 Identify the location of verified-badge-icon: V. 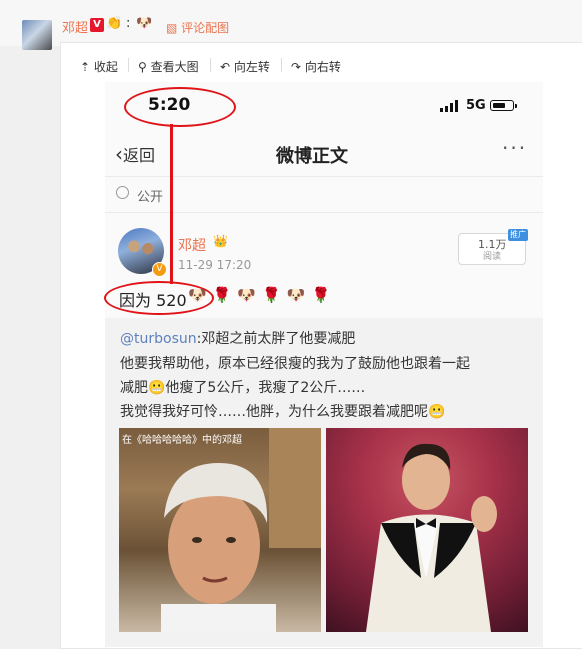
(97, 25).